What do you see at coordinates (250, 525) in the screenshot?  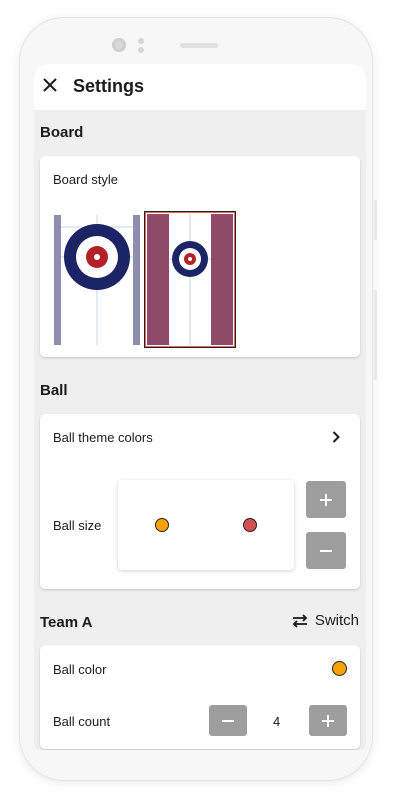 I see `preview-ball-team-b` at bounding box center [250, 525].